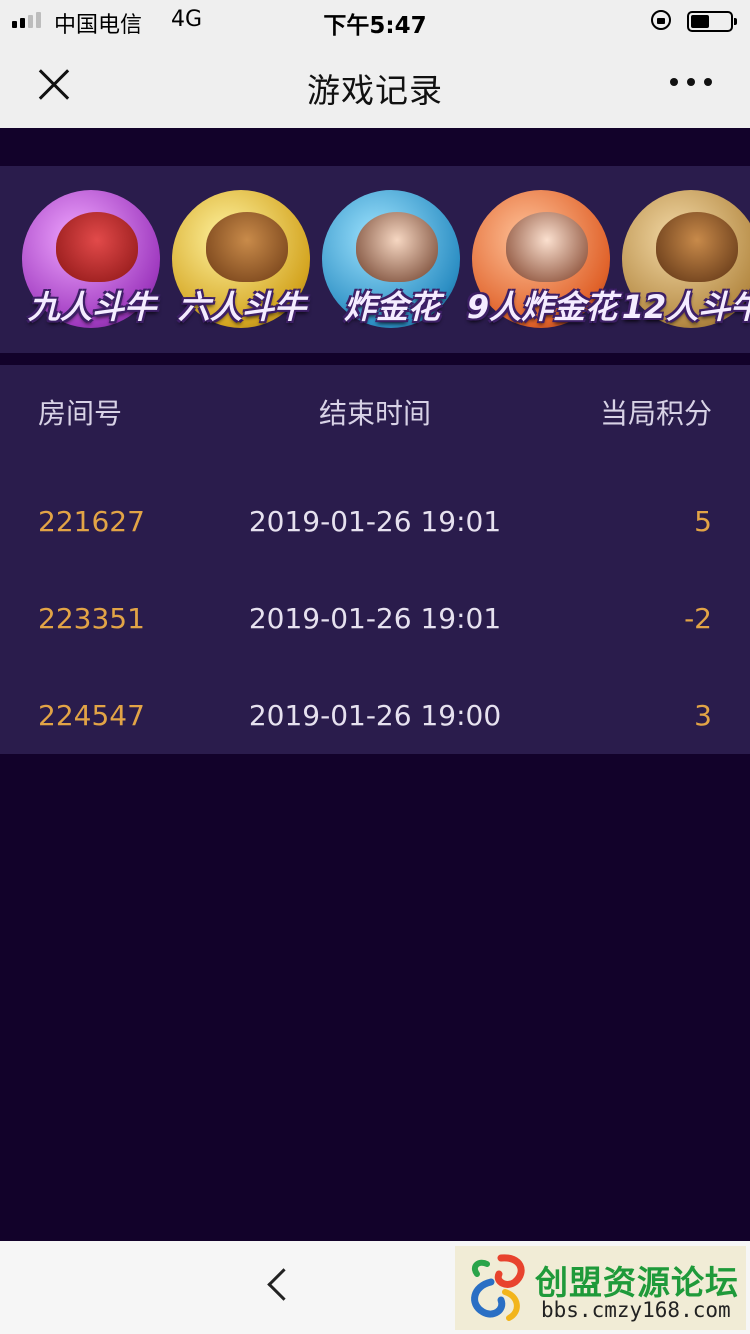 This screenshot has height=1334, width=750. Describe the element at coordinates (698, 618) in the screenshot. I see `round-score: -2` at that location.